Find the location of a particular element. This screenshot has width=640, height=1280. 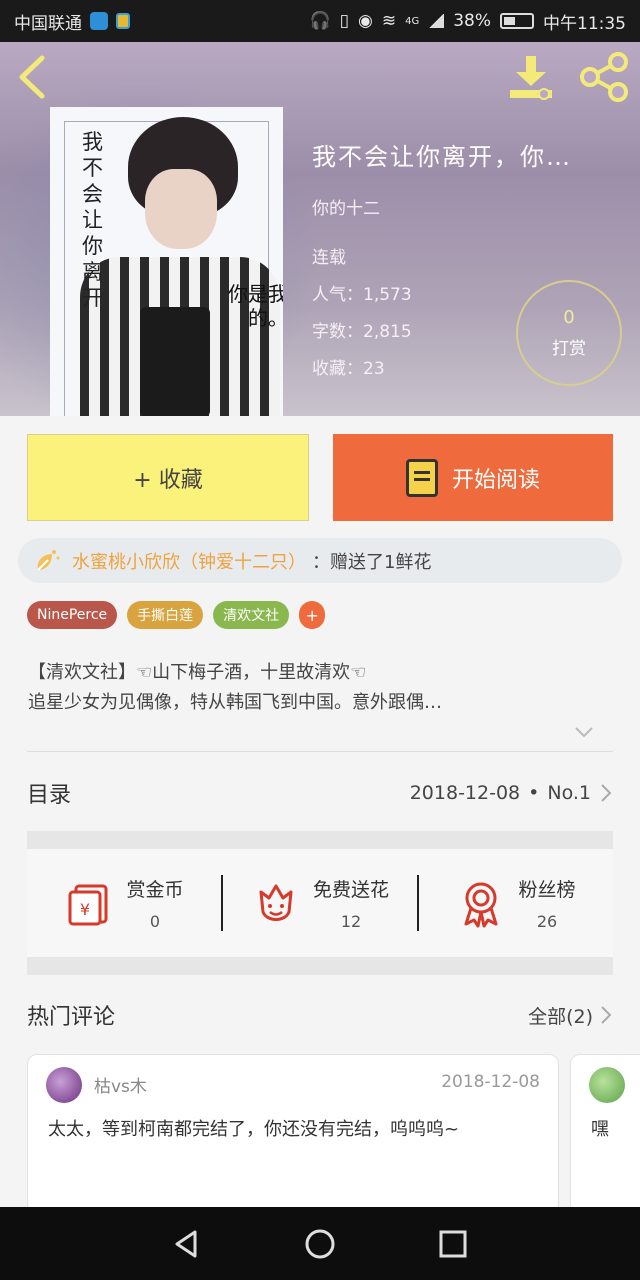

start-reading-button: 开始阅读 is located at coordinates (473, 477).